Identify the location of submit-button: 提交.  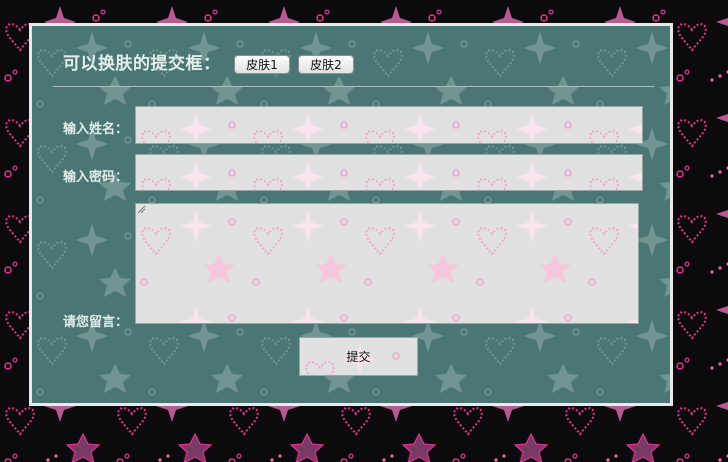
(358, 356).